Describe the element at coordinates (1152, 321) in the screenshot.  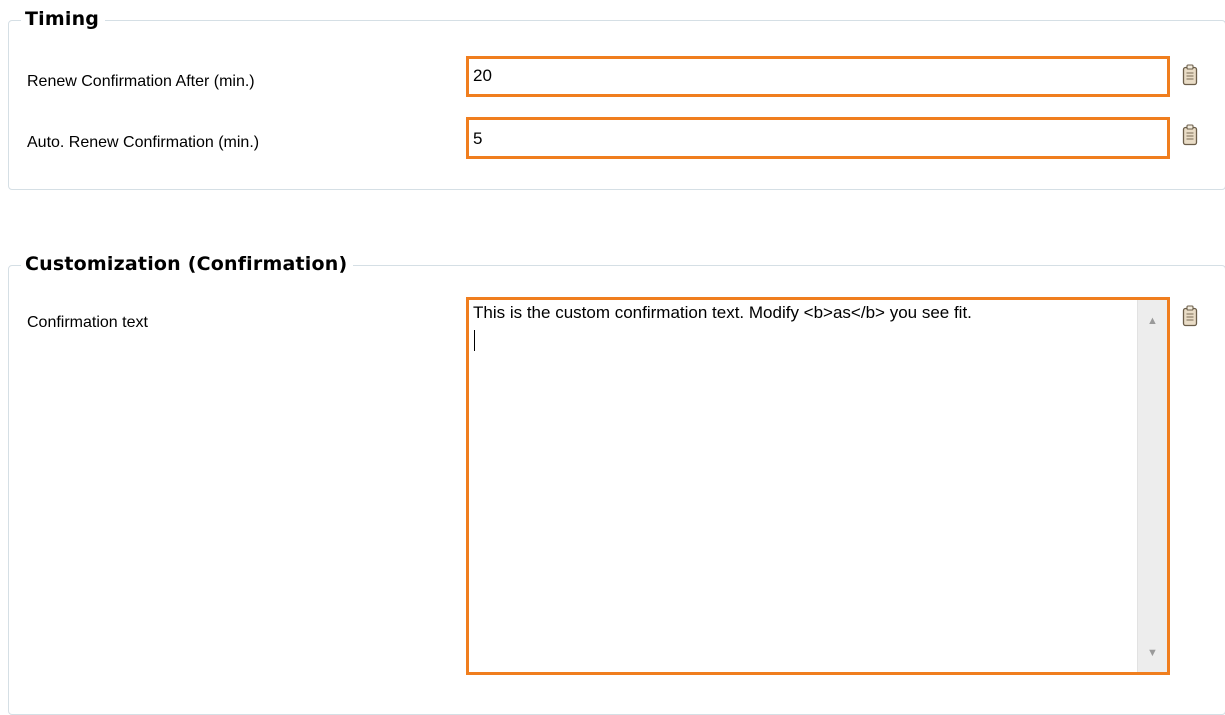
I see `chevron-up-icon: ▲` at that location.